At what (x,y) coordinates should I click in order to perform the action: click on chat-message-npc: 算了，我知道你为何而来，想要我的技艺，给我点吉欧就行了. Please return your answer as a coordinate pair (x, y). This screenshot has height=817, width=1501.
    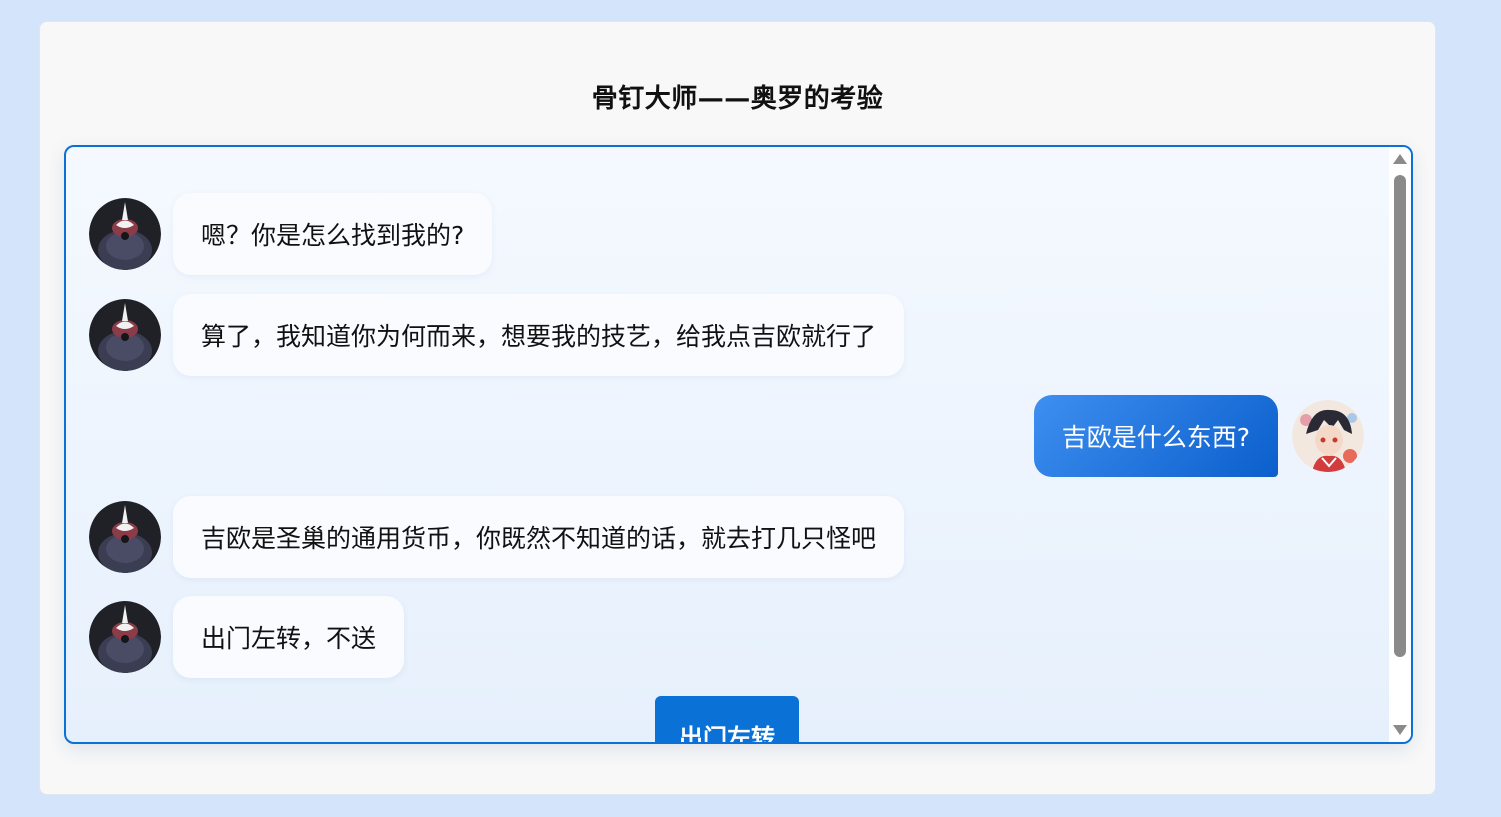
    Looking at the image, I should click on (497, 335).